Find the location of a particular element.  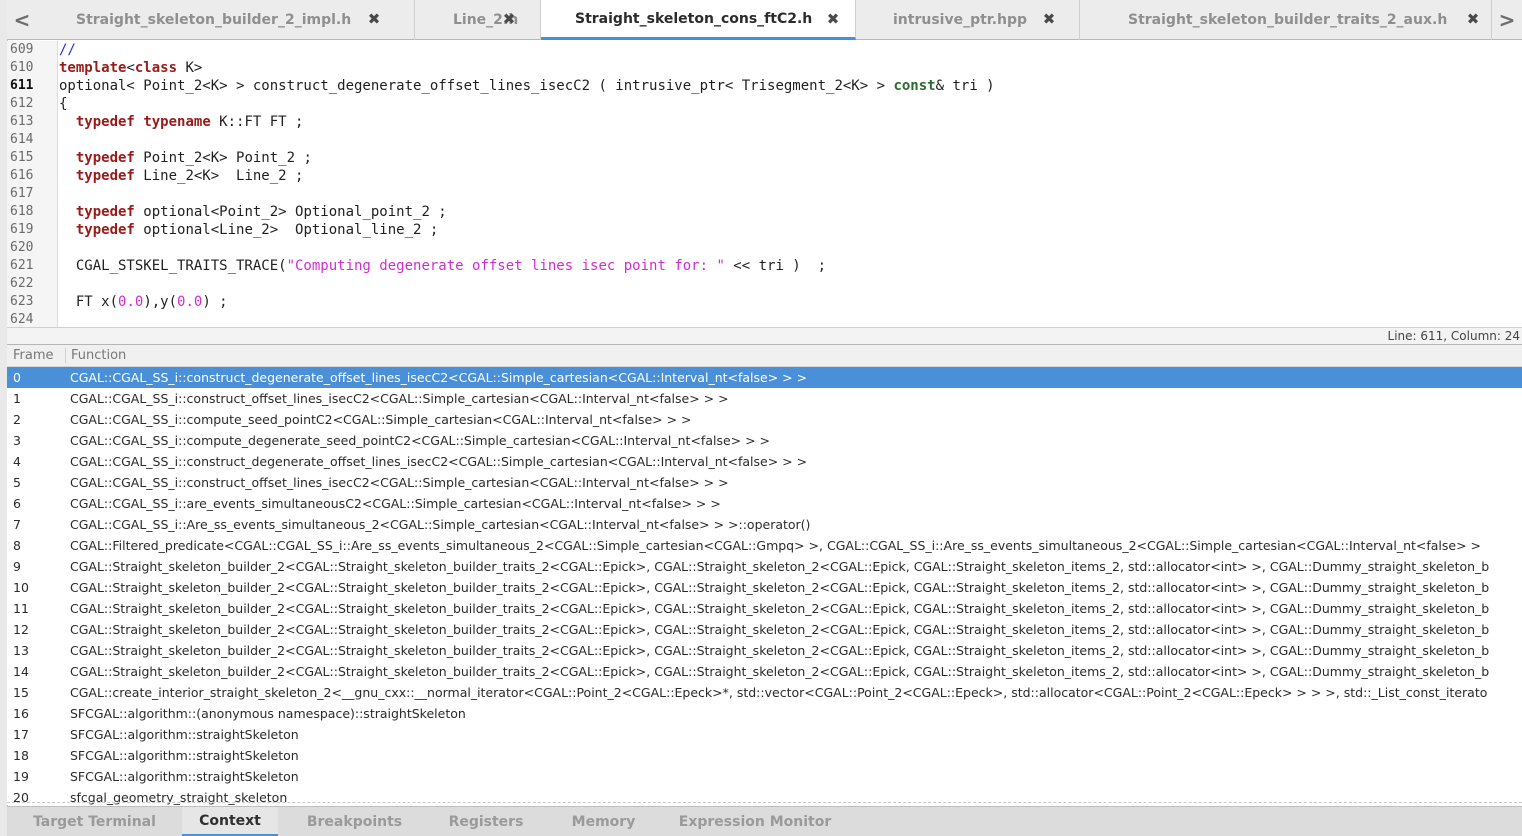

line-number: 618 is located at coordinates (22, 211).